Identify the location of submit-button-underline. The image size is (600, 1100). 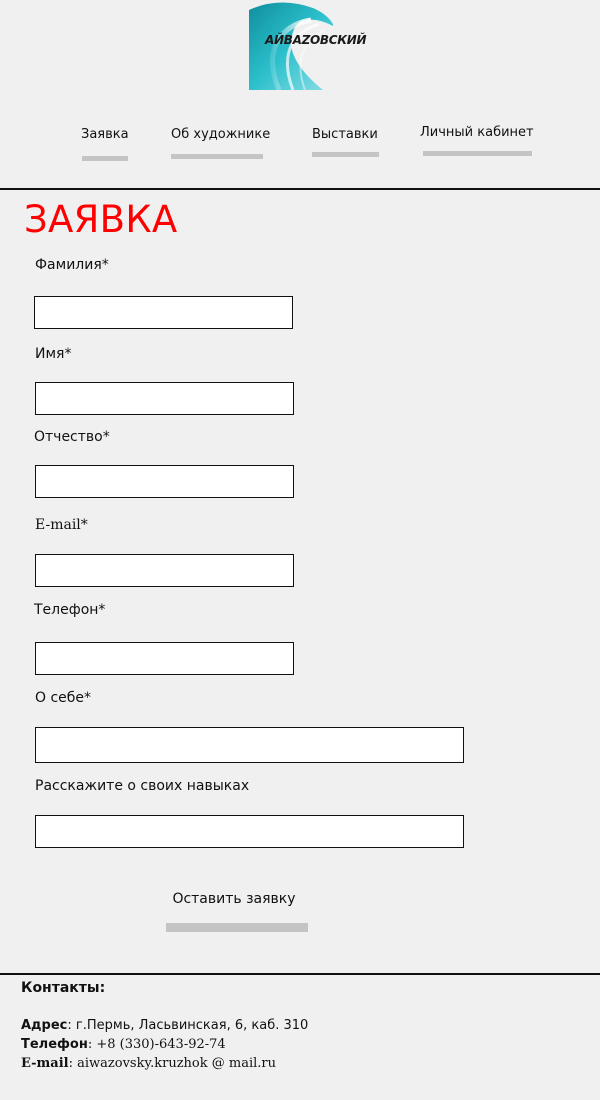
(237, 927).